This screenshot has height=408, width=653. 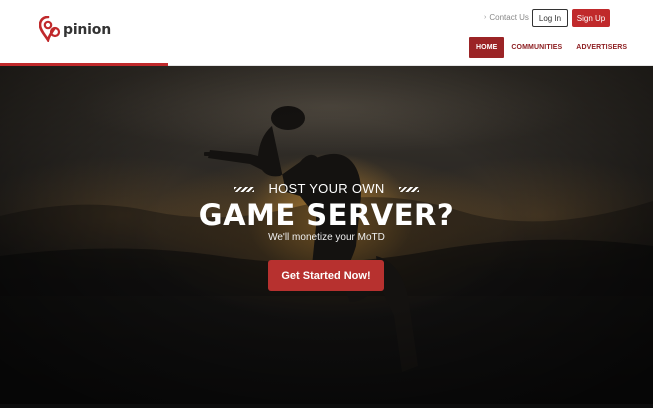 I want to click on bottom-strip, so click(x=326, y=406).